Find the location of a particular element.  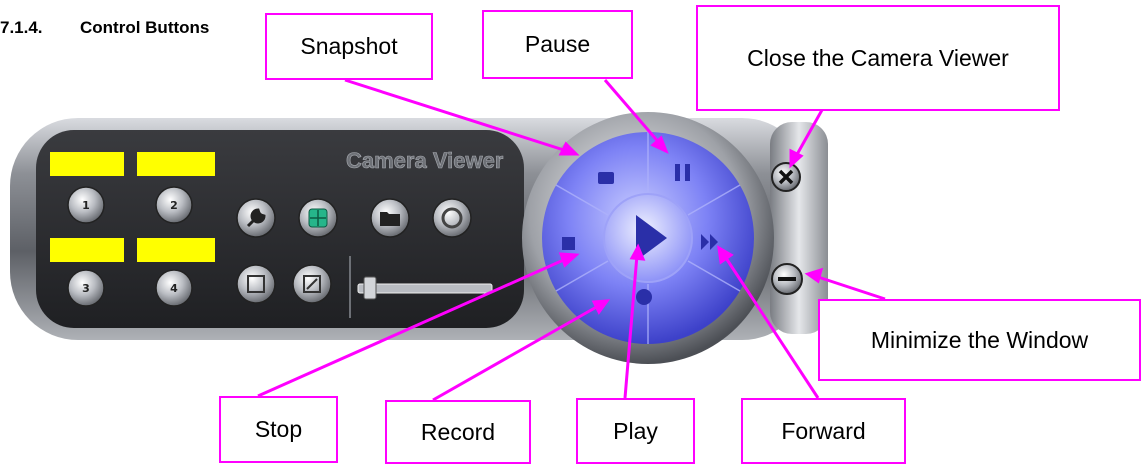

channel-button-3: 3 is located at coordinates (86, 288).